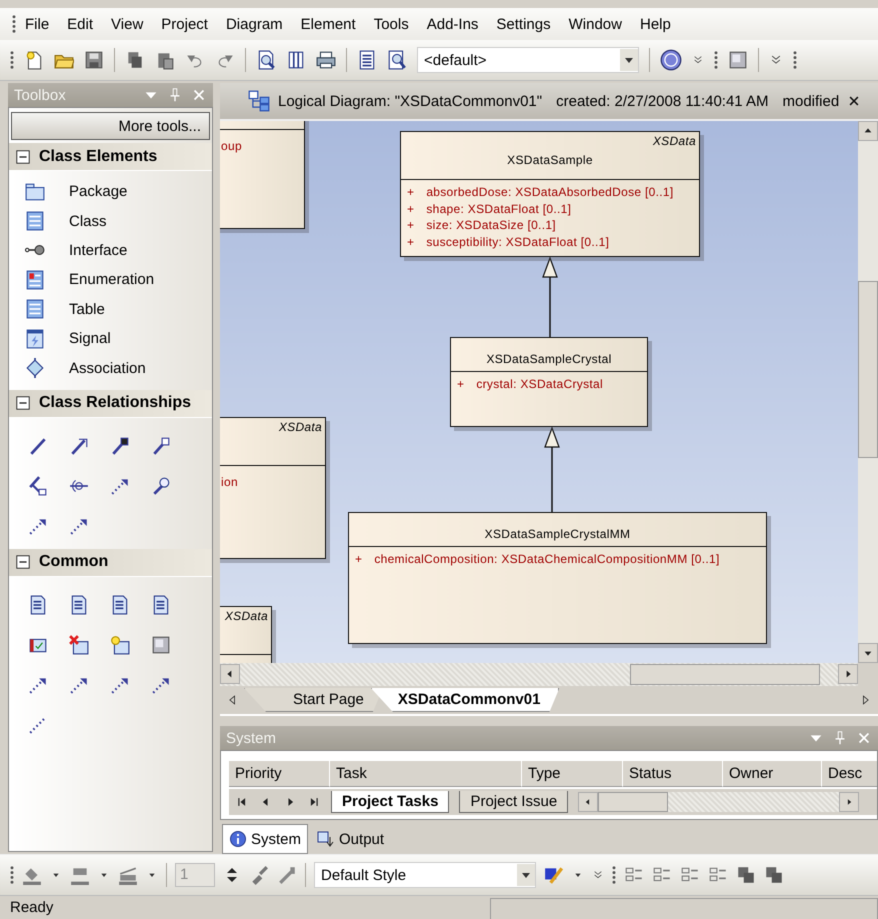  What do you see at coordinates (266, 60) in the screenshot?
I see `print-preview-icon` at bounding box center [266, 60].